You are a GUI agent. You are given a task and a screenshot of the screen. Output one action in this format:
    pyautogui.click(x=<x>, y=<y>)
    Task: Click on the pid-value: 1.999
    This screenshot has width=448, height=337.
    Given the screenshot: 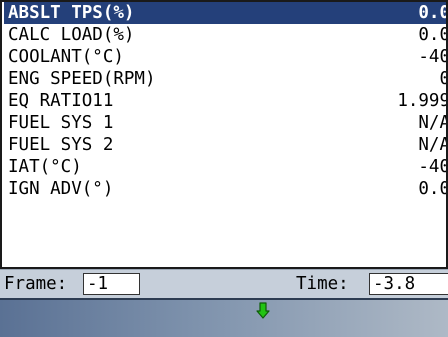 What is the action you would take?
    pyautogui.click(x=422, y=101)
    